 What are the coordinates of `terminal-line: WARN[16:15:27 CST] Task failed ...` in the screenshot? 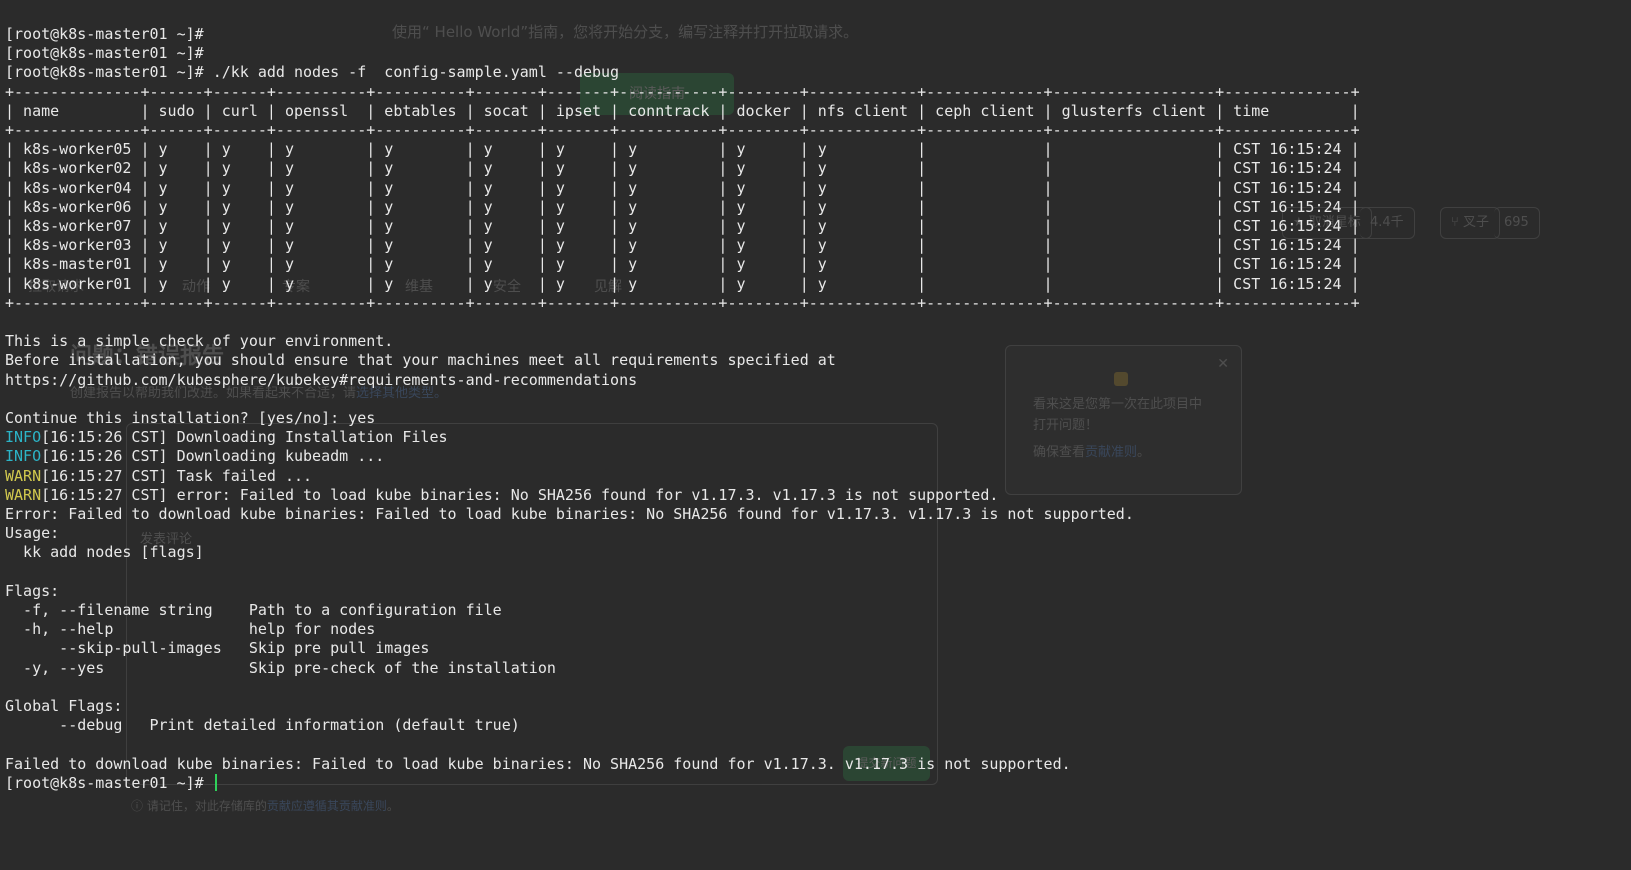 It's located at (158, 476).